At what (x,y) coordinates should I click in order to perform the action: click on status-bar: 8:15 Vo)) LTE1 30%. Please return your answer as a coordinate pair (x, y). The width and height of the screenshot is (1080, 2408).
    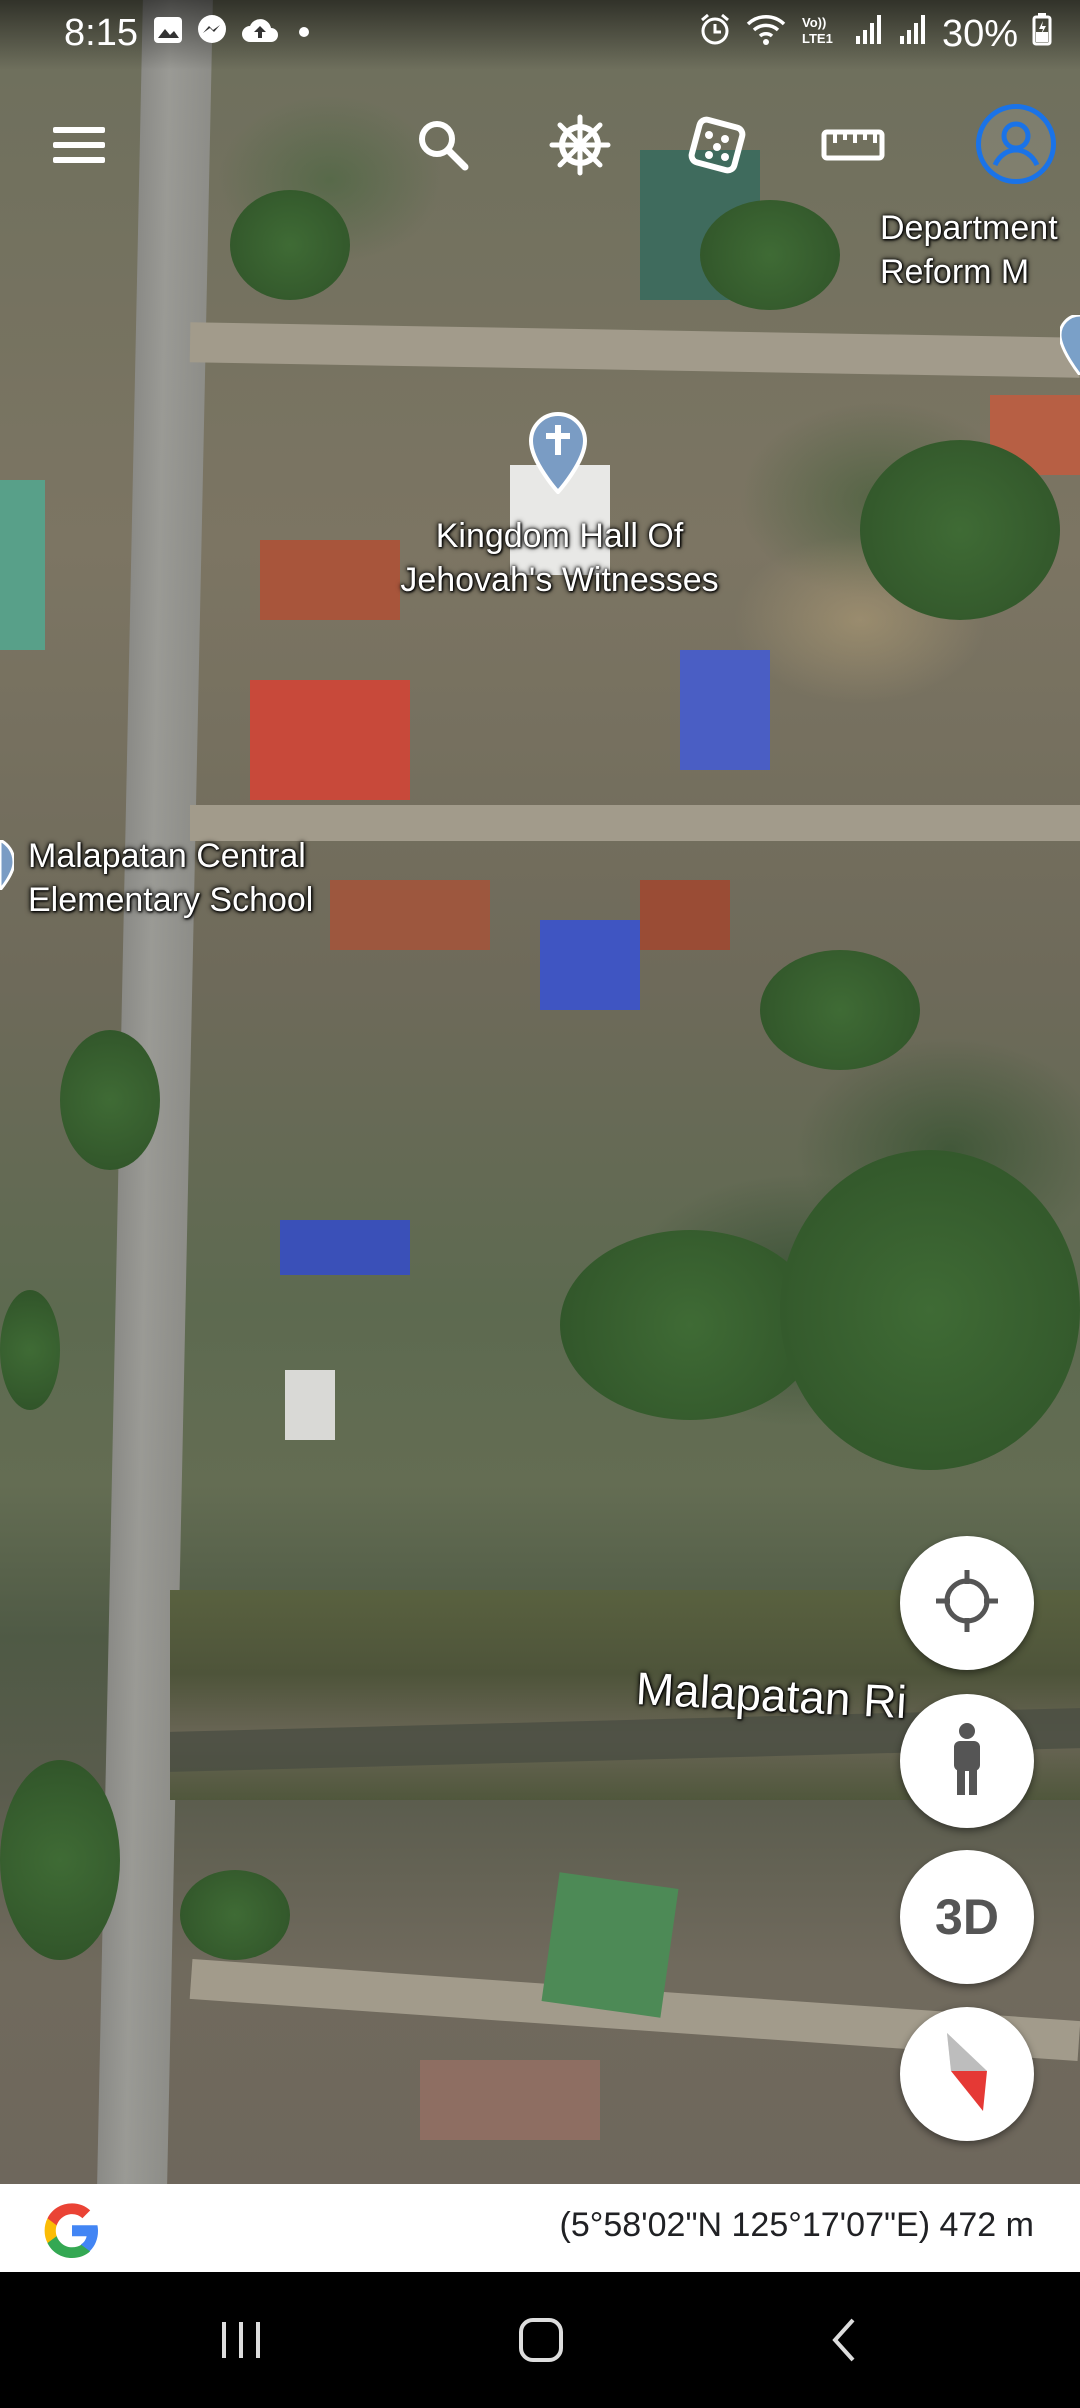
    Looking at the image, I should click on (540, 35).